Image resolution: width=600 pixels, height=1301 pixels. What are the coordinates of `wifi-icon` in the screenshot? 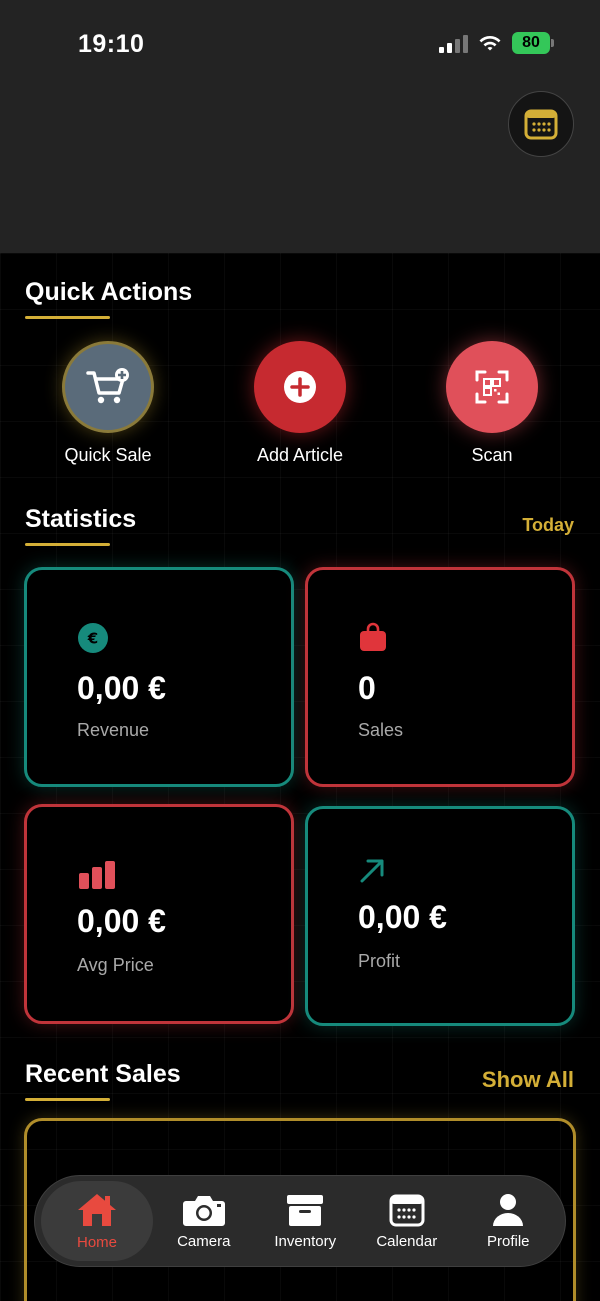 It's located at (490, 43).